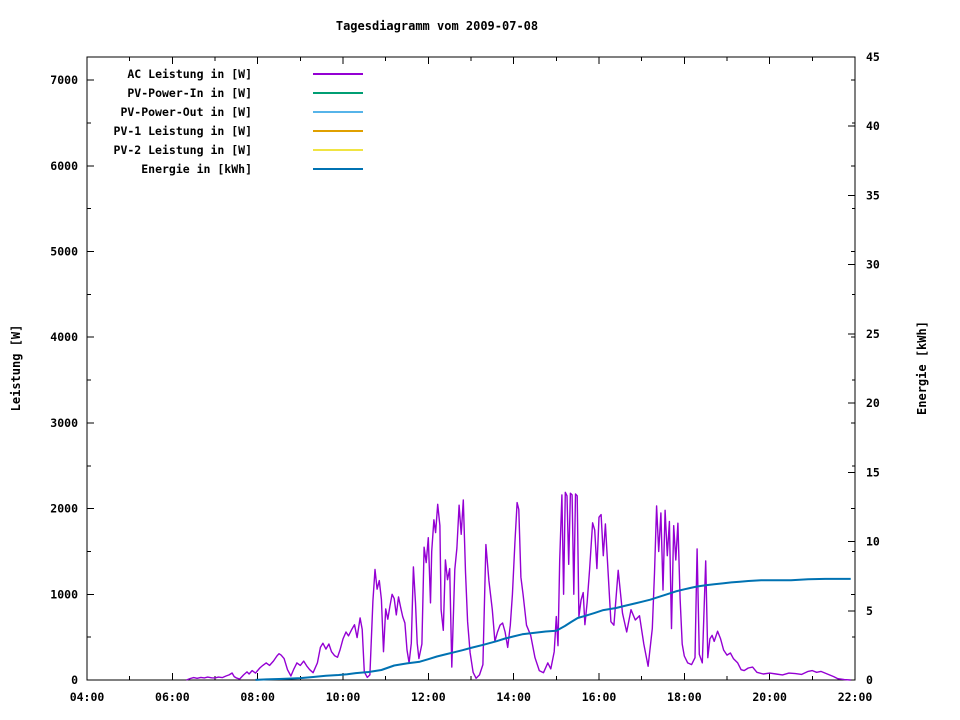 The width and height of the screenshot is (960, 720). What do you see at coordinates (343, 697) in the screenshot?
I see `x-axis-tick-label: 10:00` at bounding box center [343, 697].